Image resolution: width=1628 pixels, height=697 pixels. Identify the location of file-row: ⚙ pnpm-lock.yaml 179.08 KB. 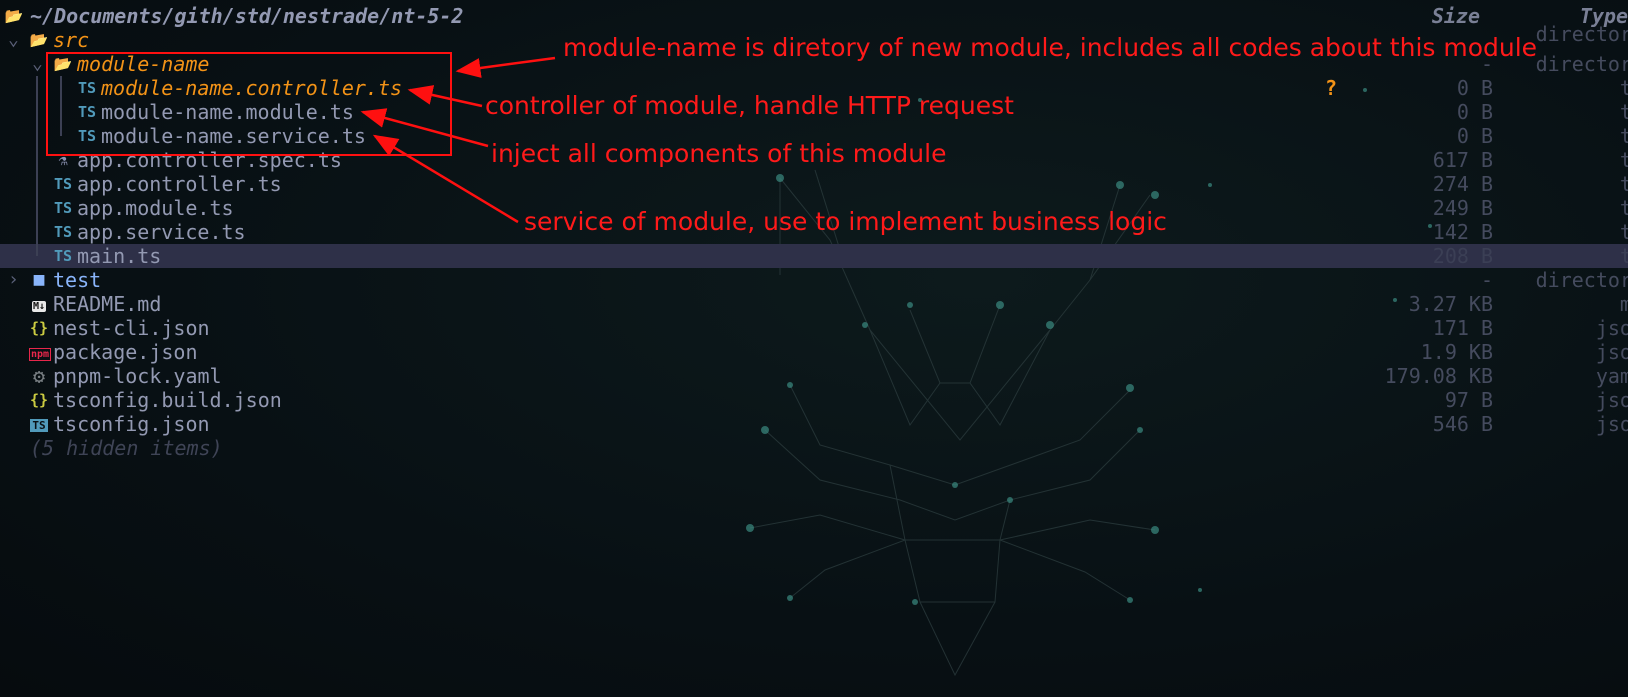
(814, 376).